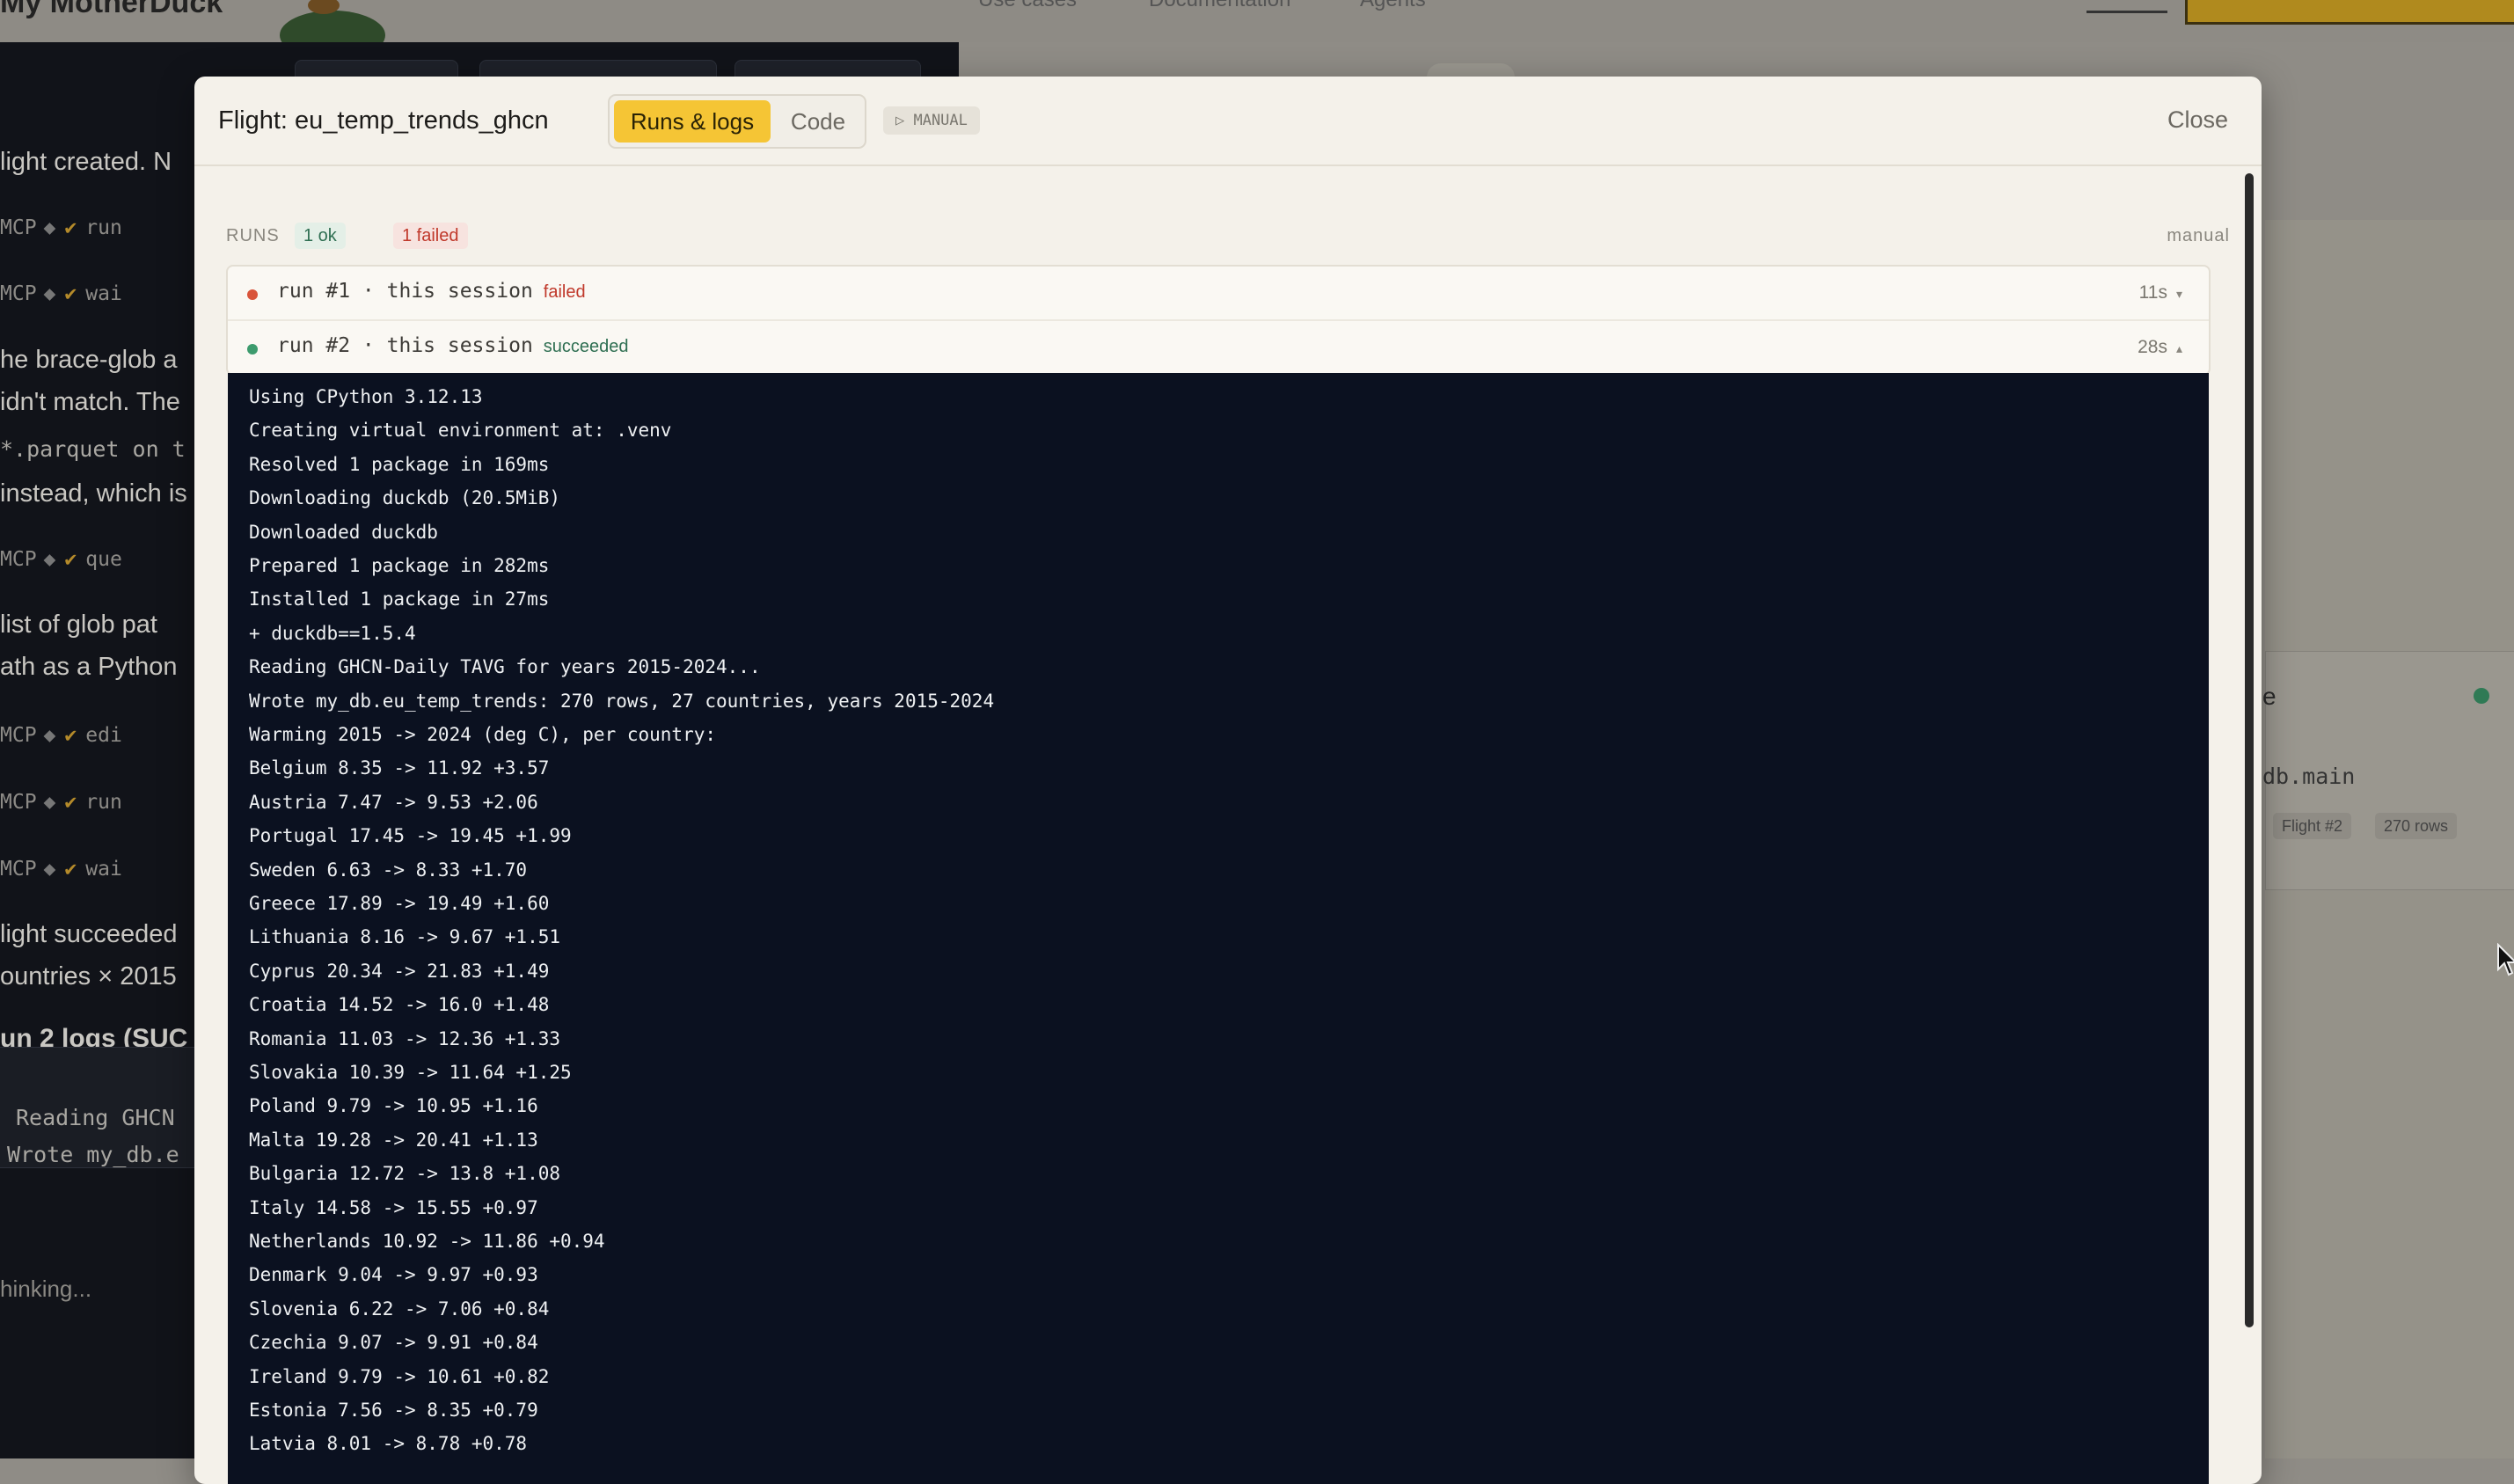  What do you see at coordinates (818, 121) in the screenshot?
I see `tab-code: Code` at bounding box center [818, 121].